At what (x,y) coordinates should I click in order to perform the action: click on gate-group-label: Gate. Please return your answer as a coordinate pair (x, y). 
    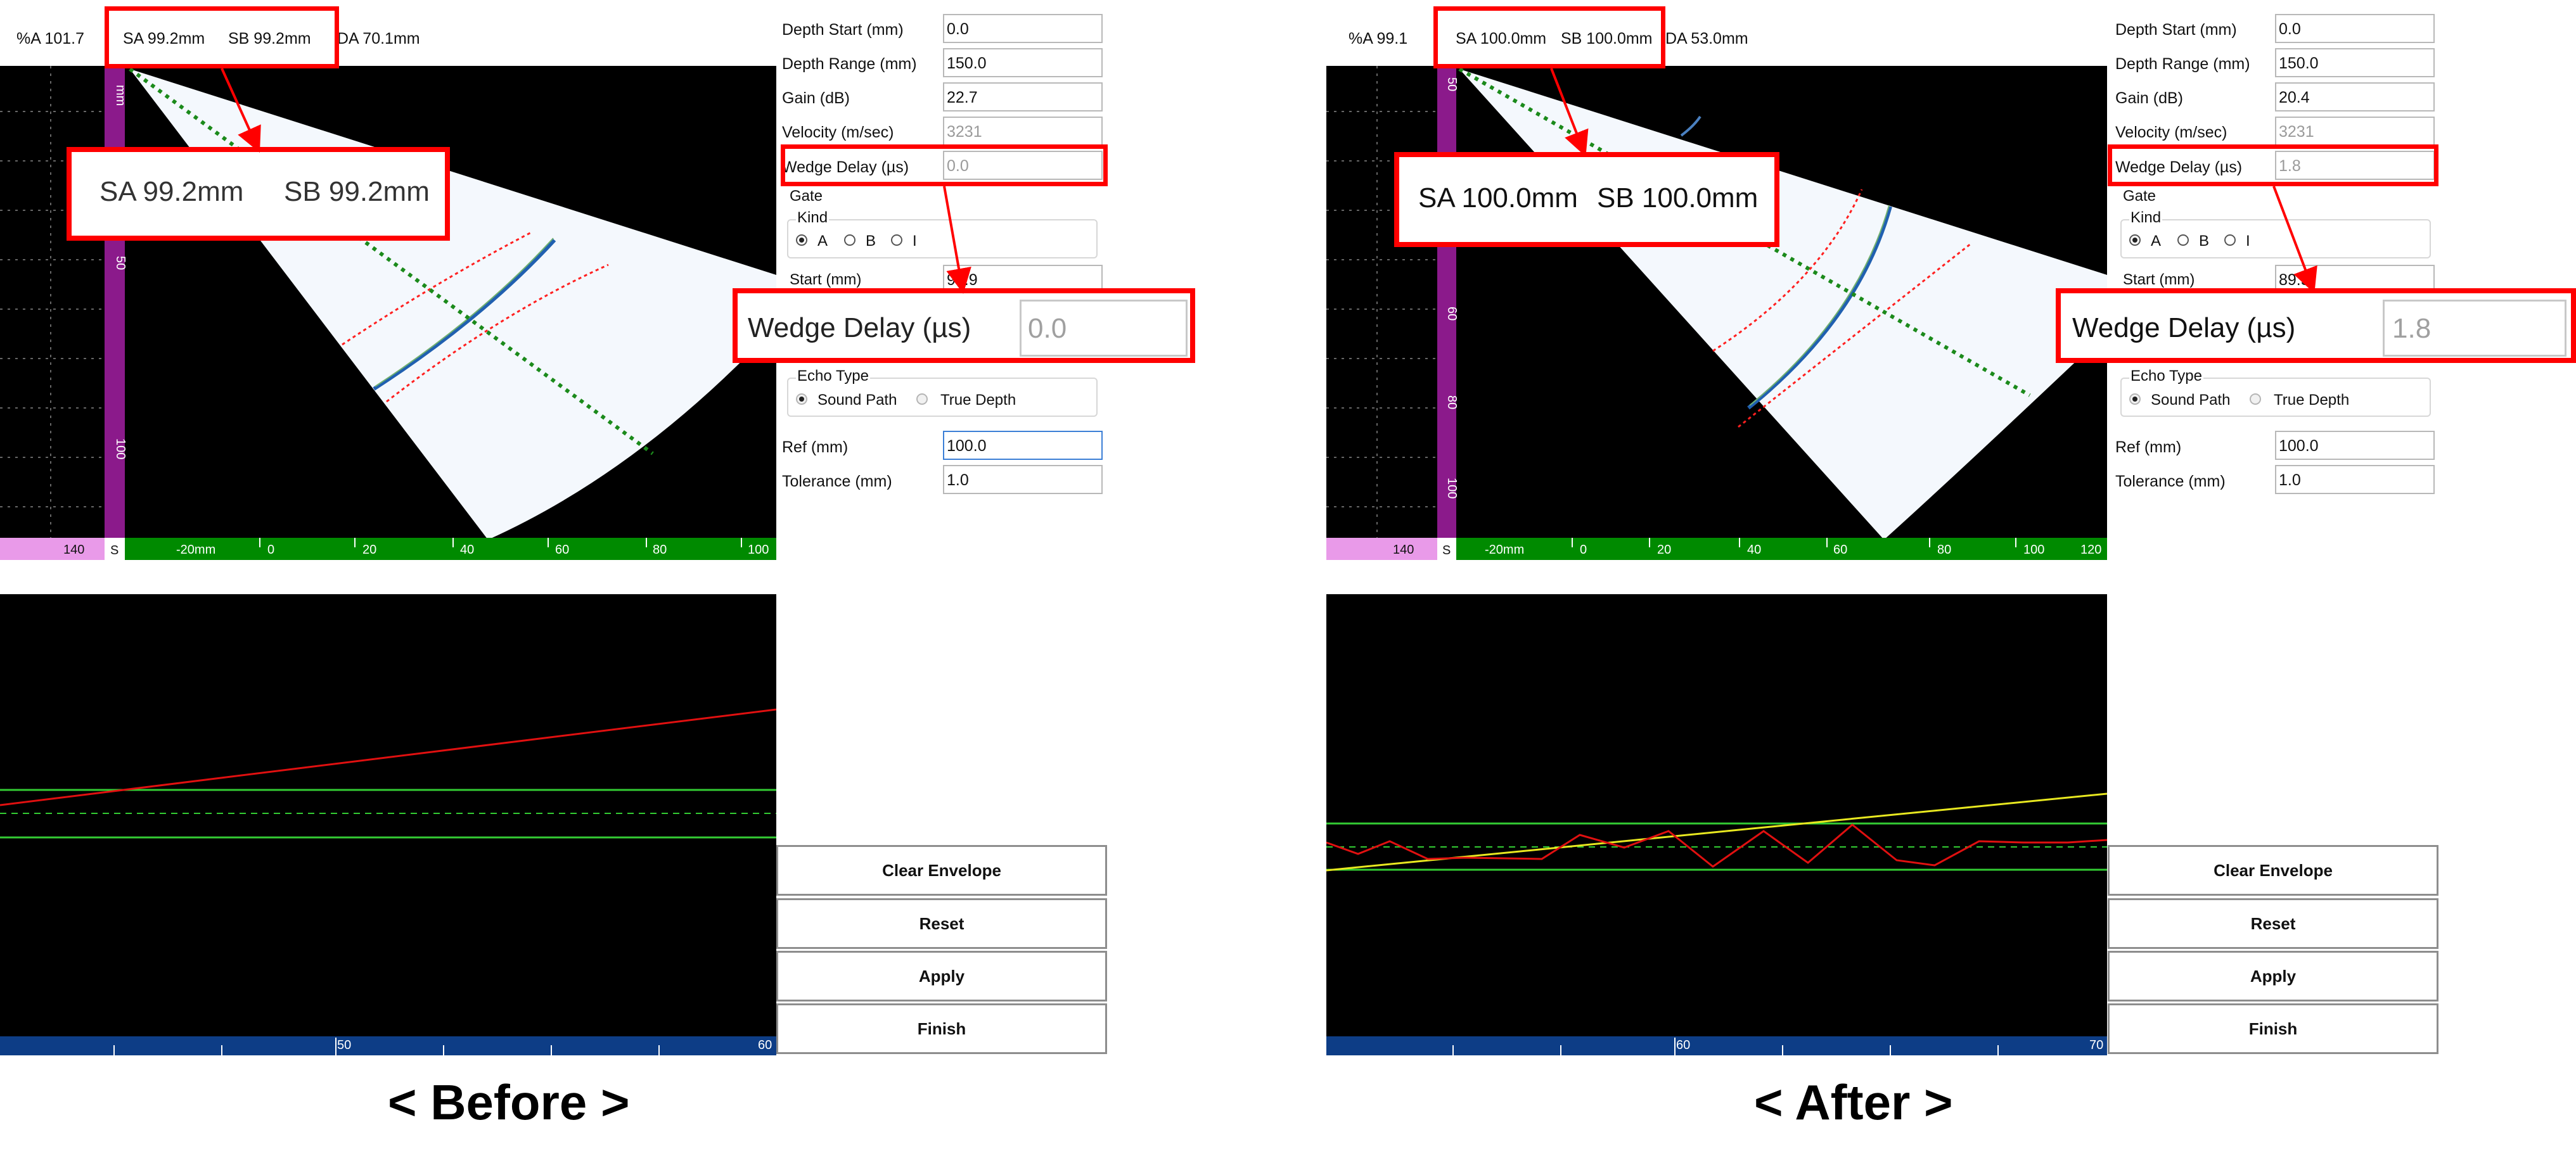
    Looking at the image, I should click on (2139, 196).